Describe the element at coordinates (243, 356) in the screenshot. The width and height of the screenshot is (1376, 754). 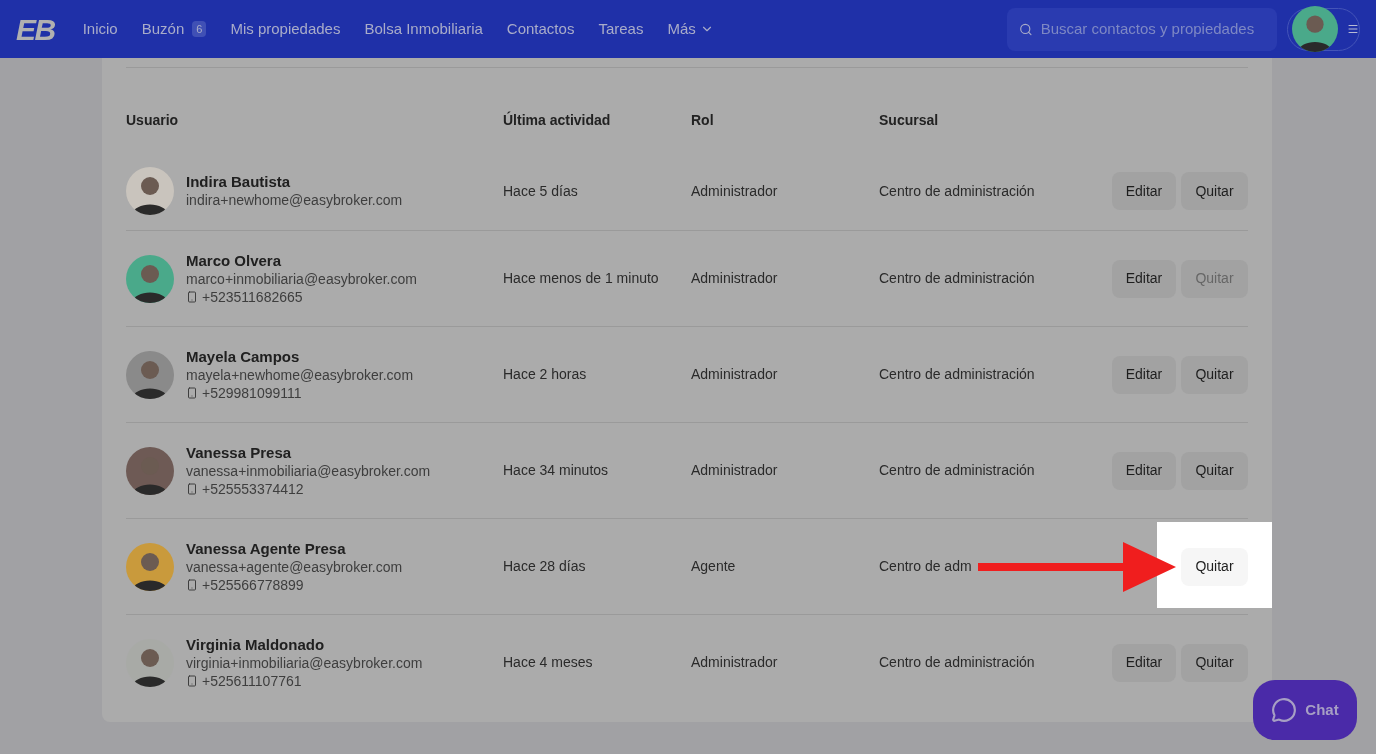
I see `user-name: Mayela Campos` at that location.